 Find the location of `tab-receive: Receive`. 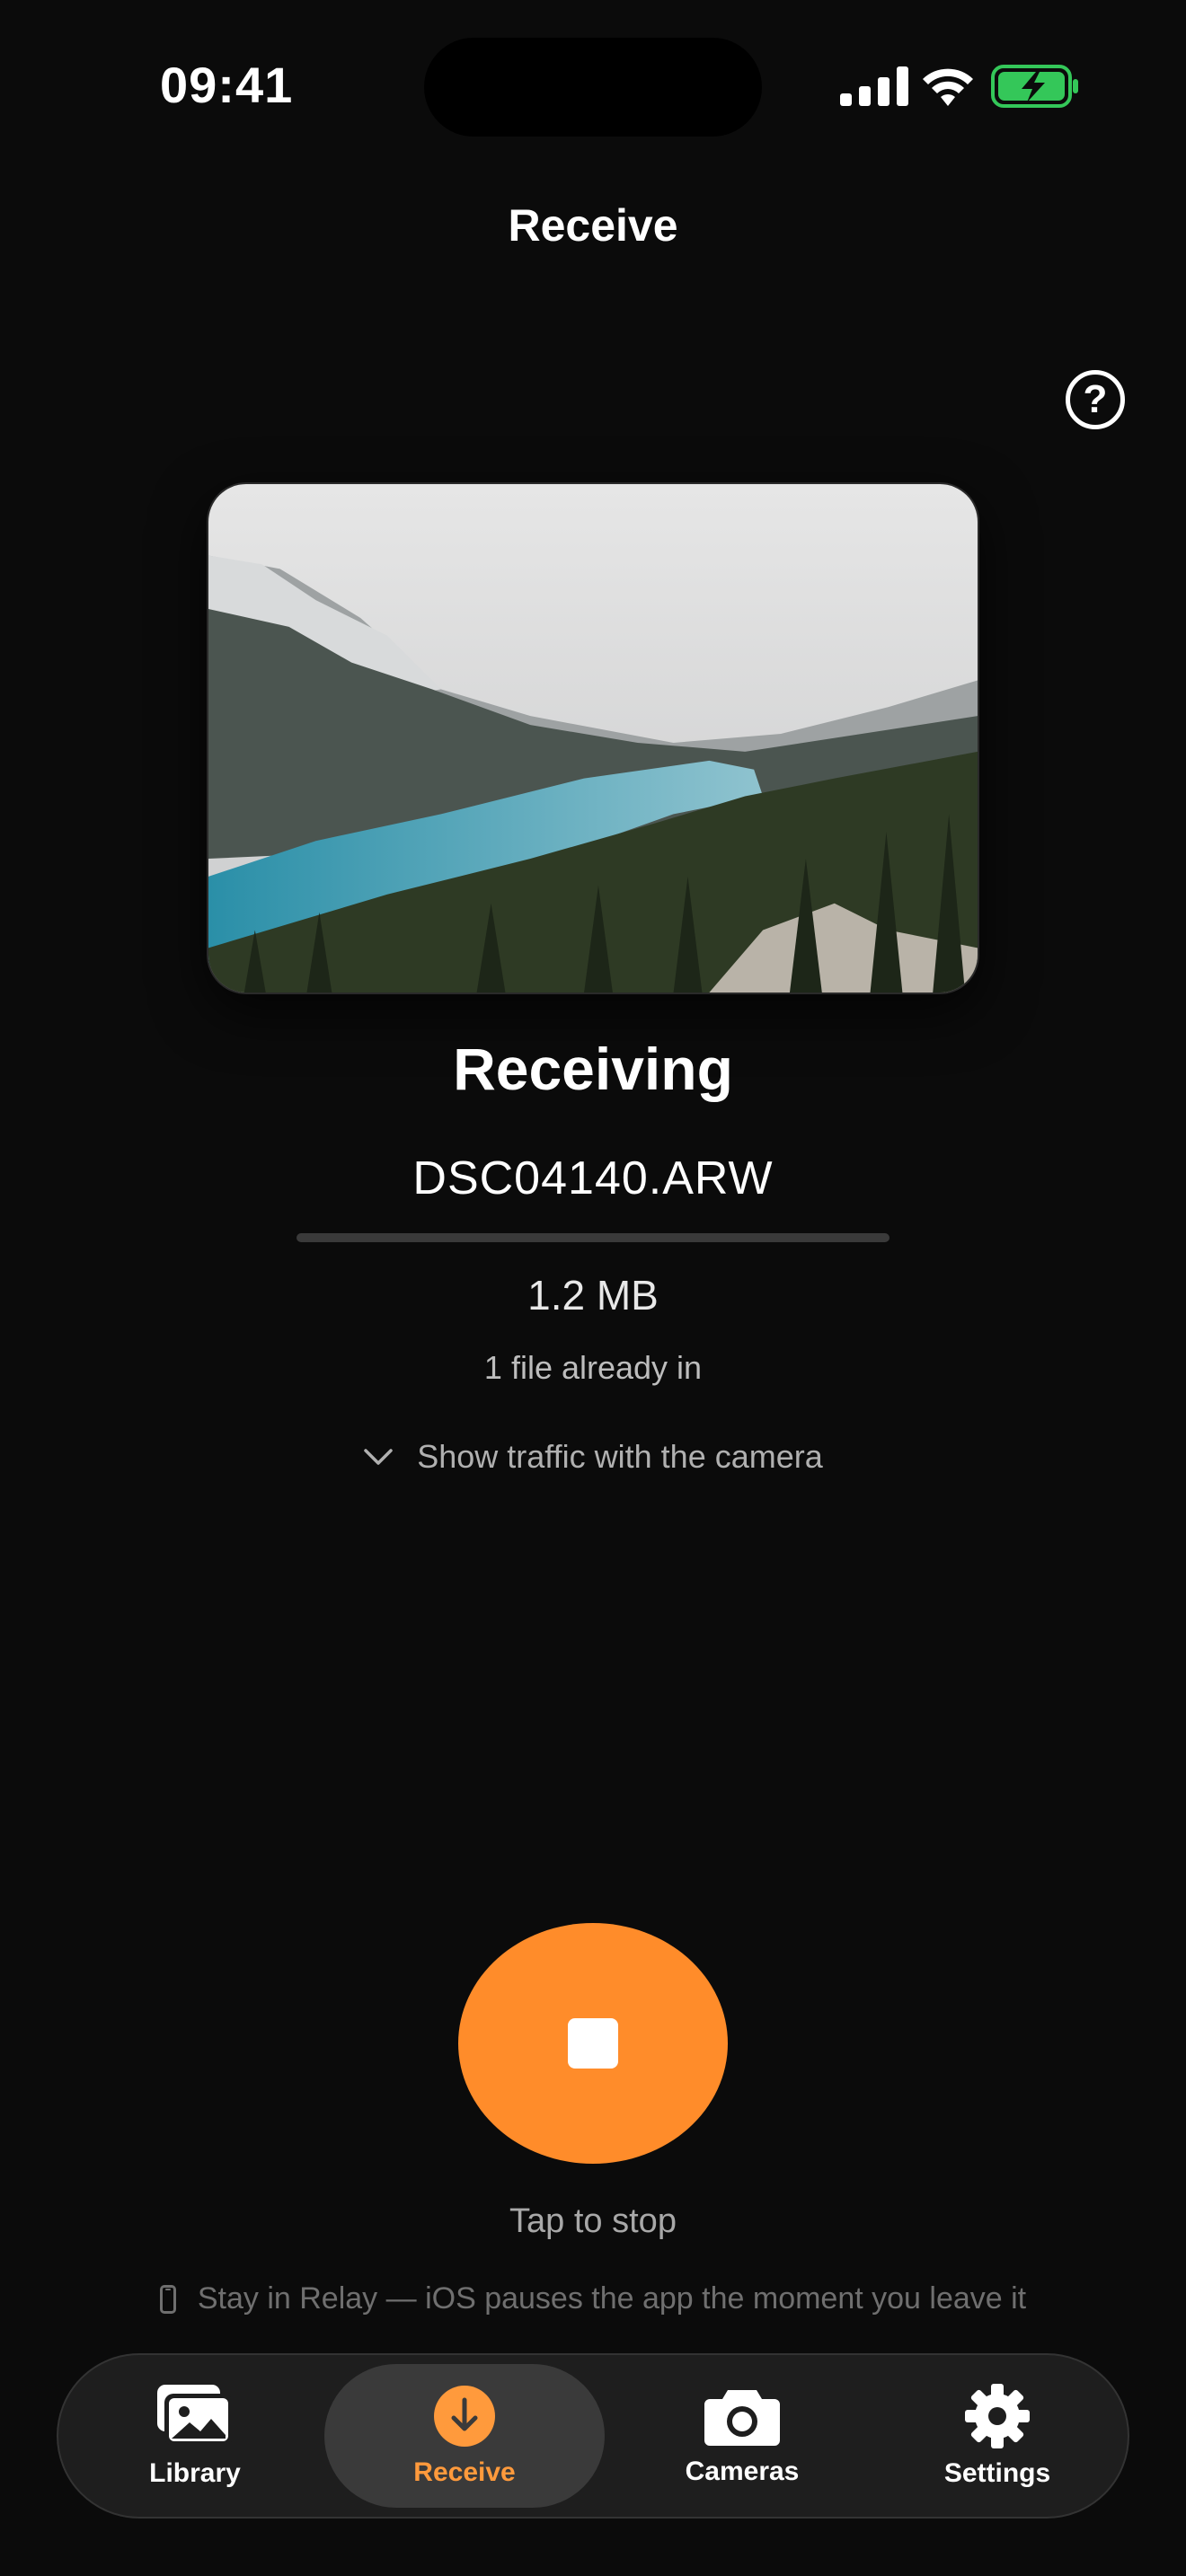

tab-receive: Receive is located at coordinates (464, 2436).